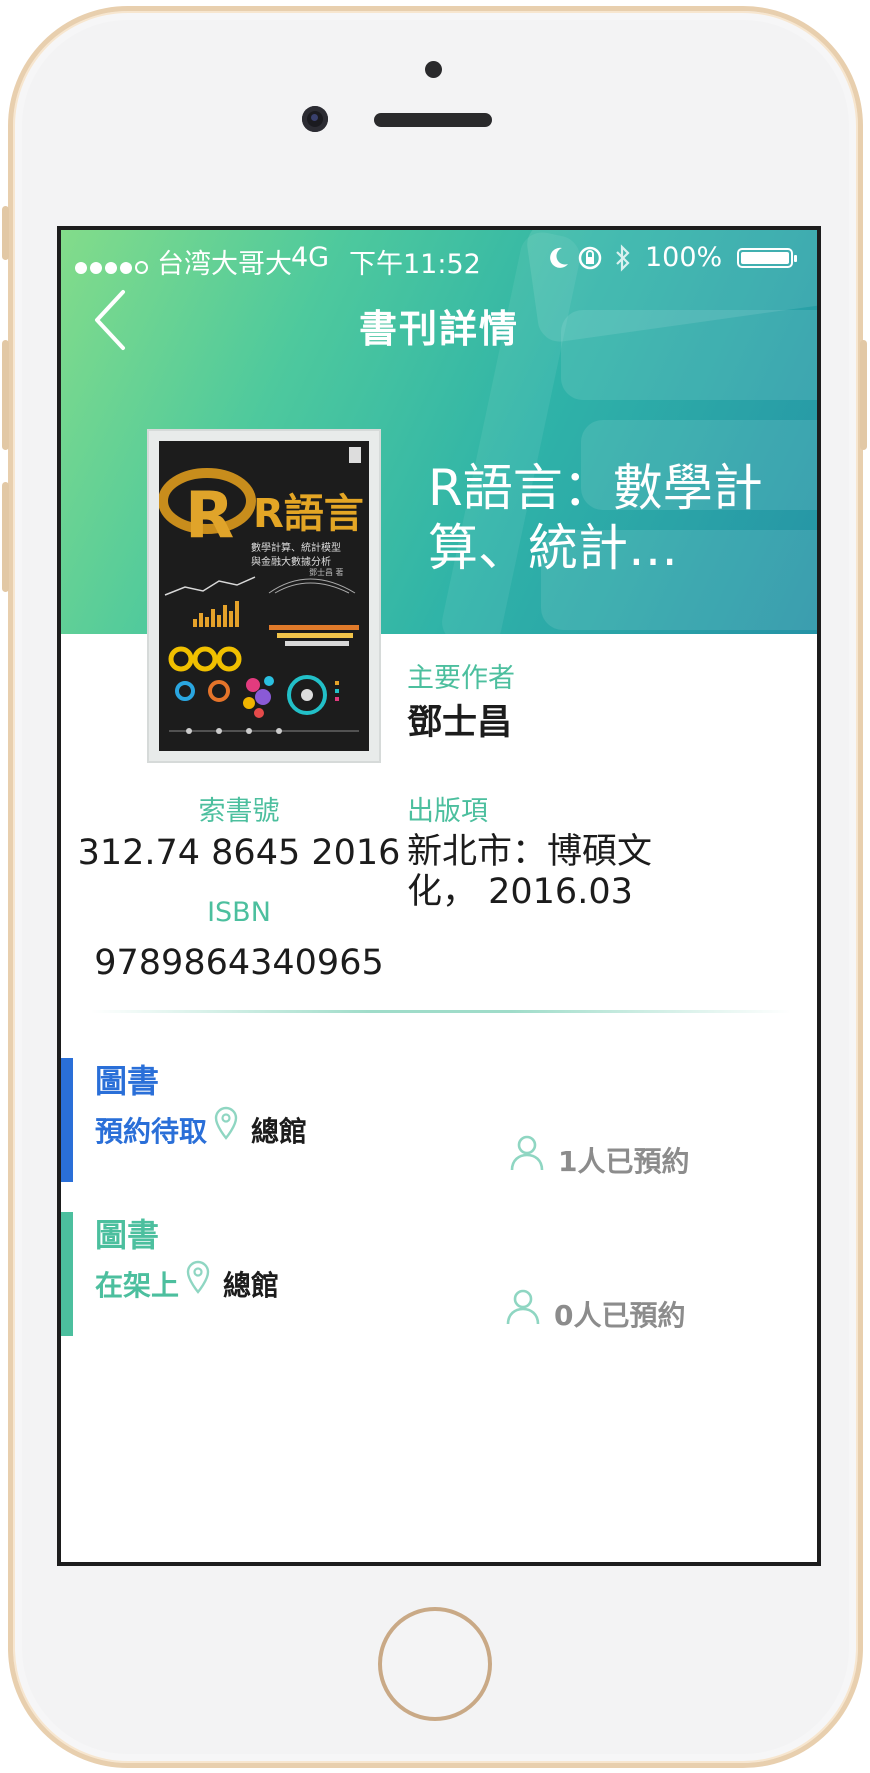 This screenshot has height=1773, width=870. I want to click on bluetooth-icon, so click(623, 258).